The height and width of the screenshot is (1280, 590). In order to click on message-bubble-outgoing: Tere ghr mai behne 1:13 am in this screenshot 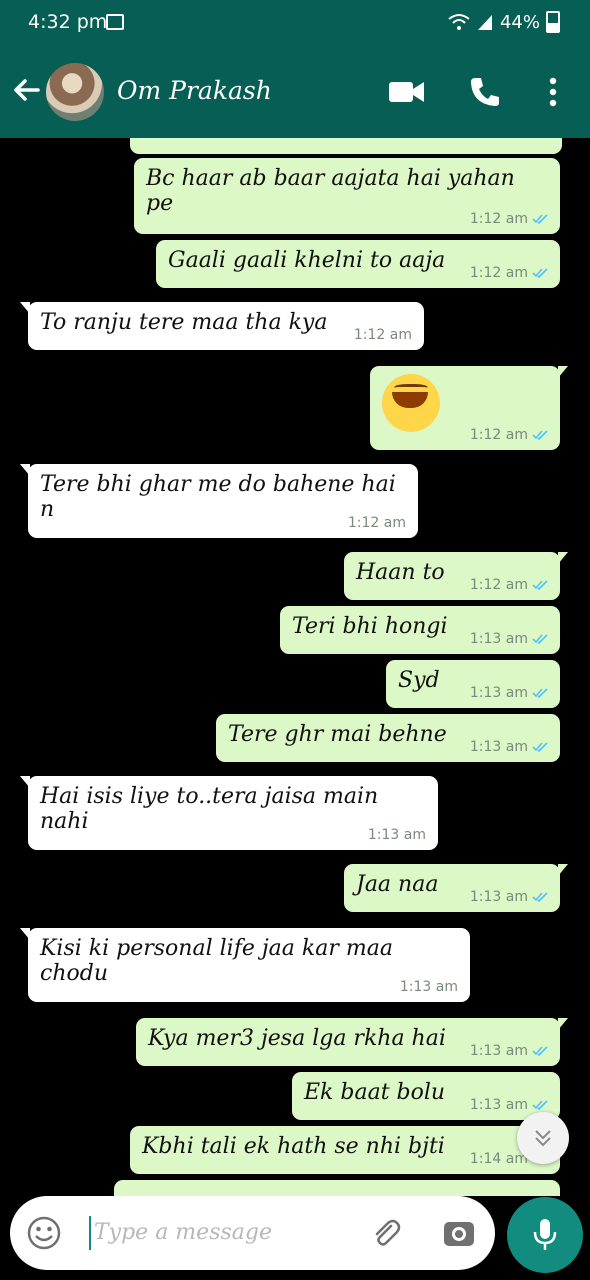, I will do `click(388, 738)`.